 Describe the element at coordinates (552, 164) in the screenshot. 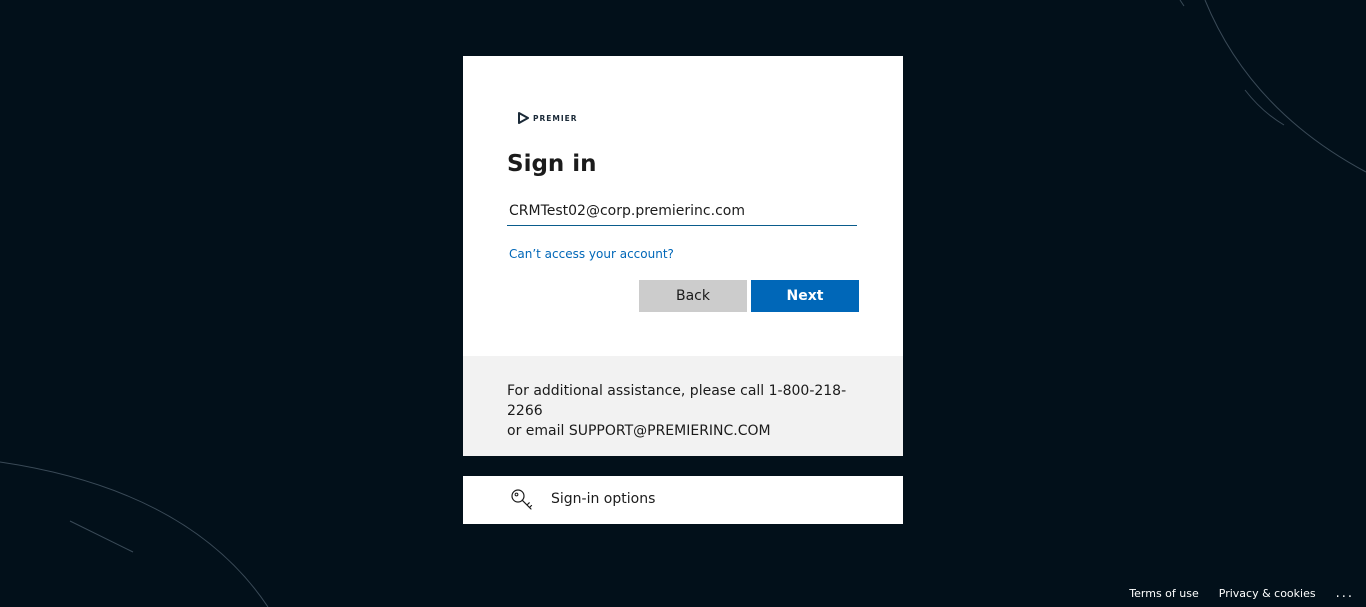

I see `page-title: Sign in` at that location.